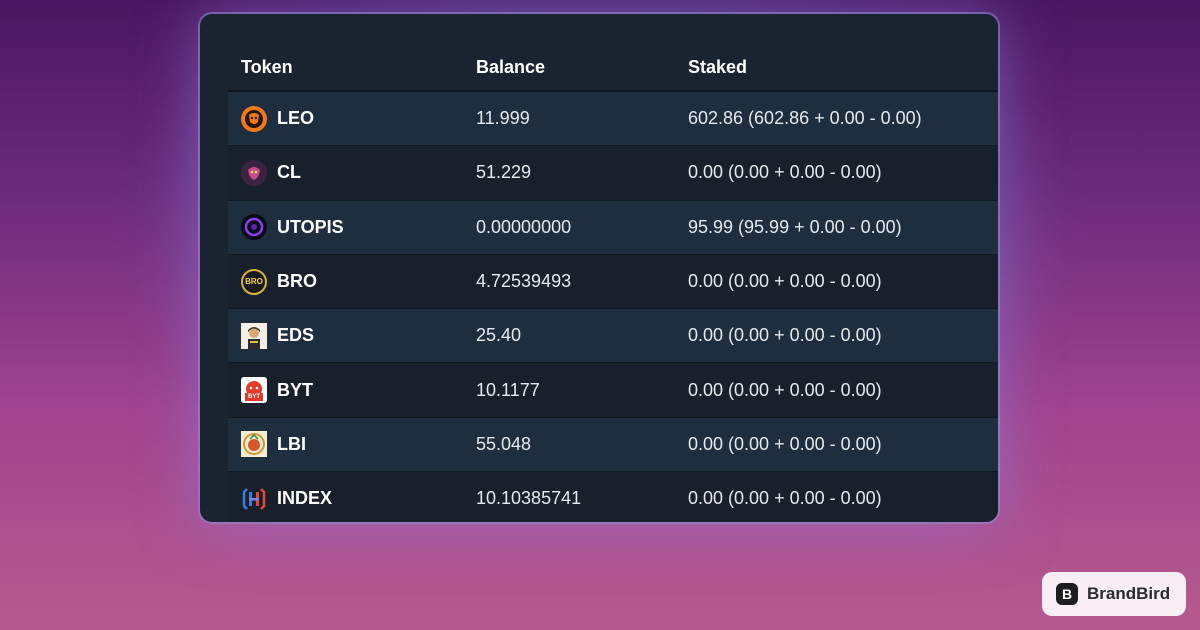  What do you see at coordinates (504, 443) in the screenshot?
I see `balance-cell: 55.048` at bounding box center [504, 443].